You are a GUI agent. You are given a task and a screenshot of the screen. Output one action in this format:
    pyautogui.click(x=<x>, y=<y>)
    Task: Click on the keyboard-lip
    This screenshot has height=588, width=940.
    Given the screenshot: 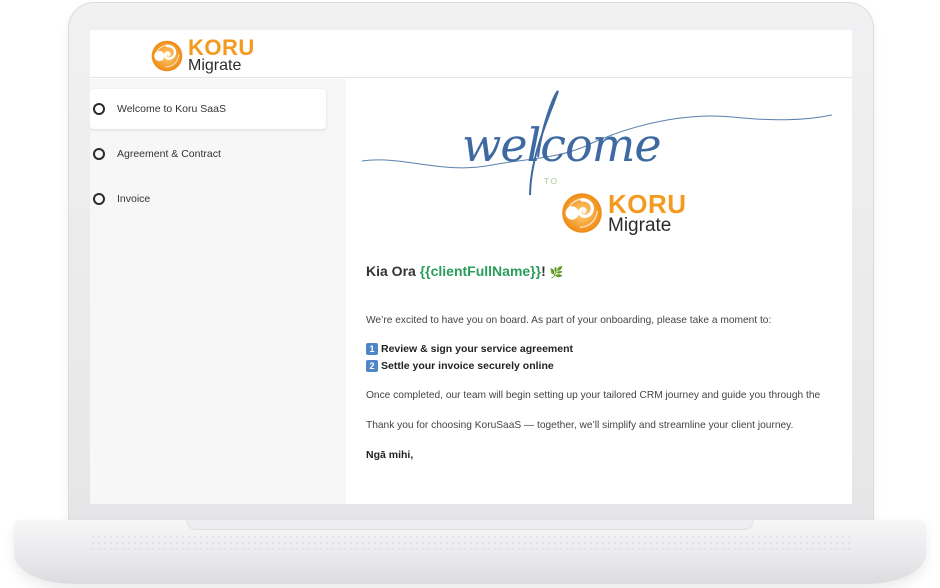 What is the action you would take?
    pyautogui.click(x=470, y=525)
    